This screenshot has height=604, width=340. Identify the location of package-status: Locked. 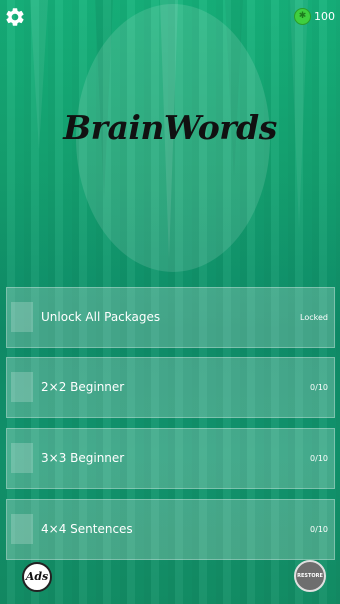
(314, 317).